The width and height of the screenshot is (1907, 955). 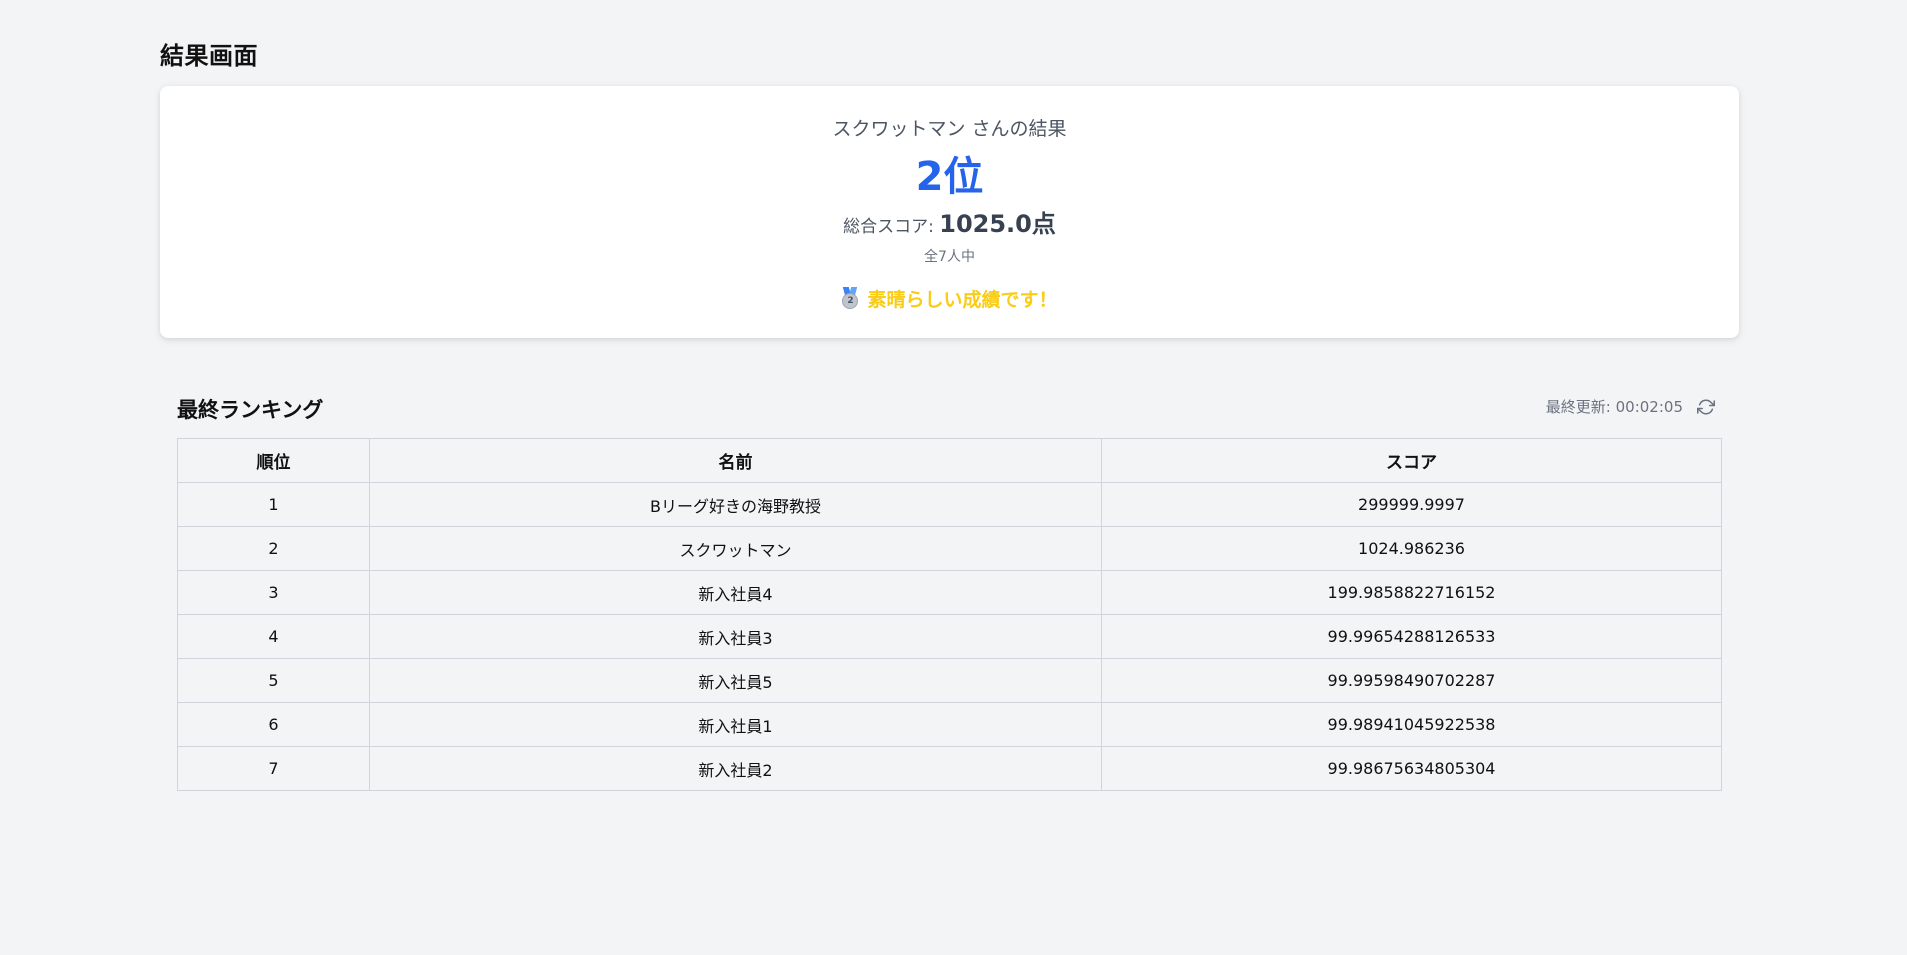 I want to click on result-message: 素晴らしい成績です！, so click(x=962, y=300).